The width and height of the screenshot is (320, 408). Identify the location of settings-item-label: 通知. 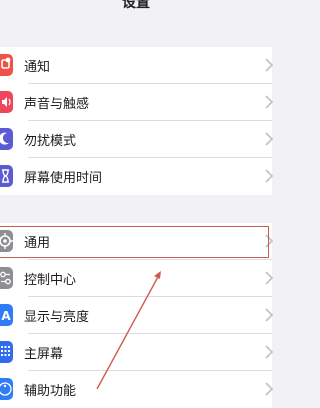
(37, 67).